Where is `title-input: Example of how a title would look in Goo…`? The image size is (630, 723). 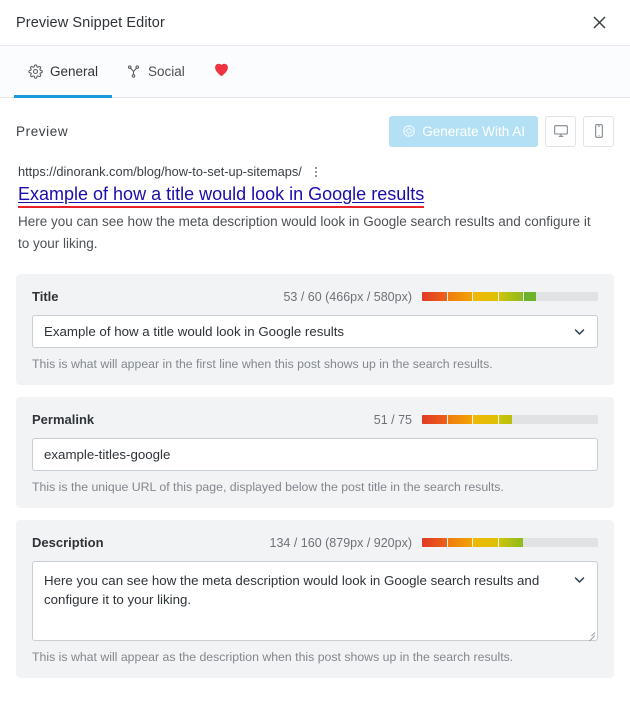
title-input: Example of how a title would look in Goo… is located at coordinates (315, 331).